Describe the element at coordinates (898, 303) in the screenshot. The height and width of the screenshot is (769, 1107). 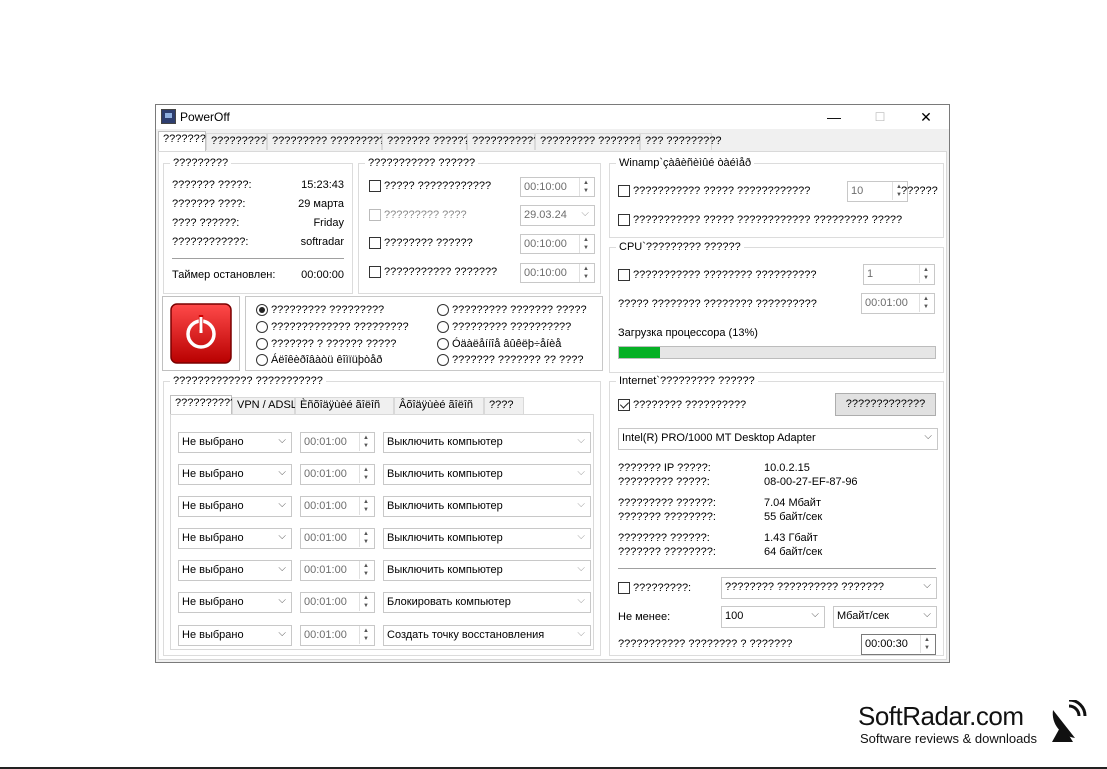
I see `cpu-time-spinner: 00:01:00 ▲ ▼` at that location.